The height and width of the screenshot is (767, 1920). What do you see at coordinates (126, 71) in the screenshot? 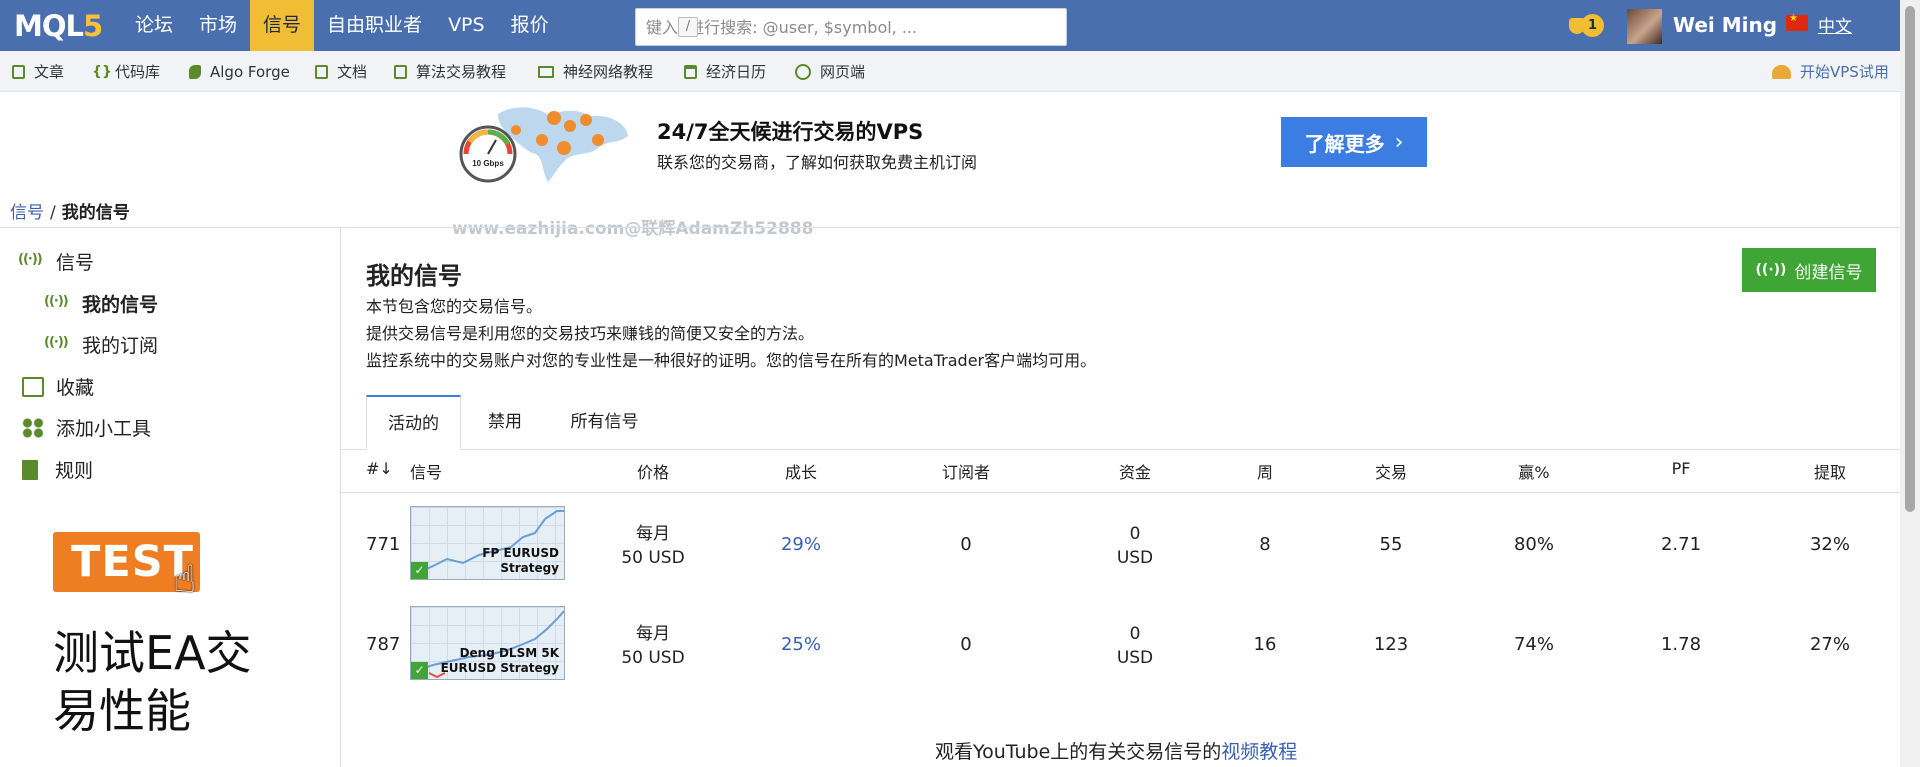
I see `toolbar-codebase: {} 代码库` at bounding box center [126, 71].